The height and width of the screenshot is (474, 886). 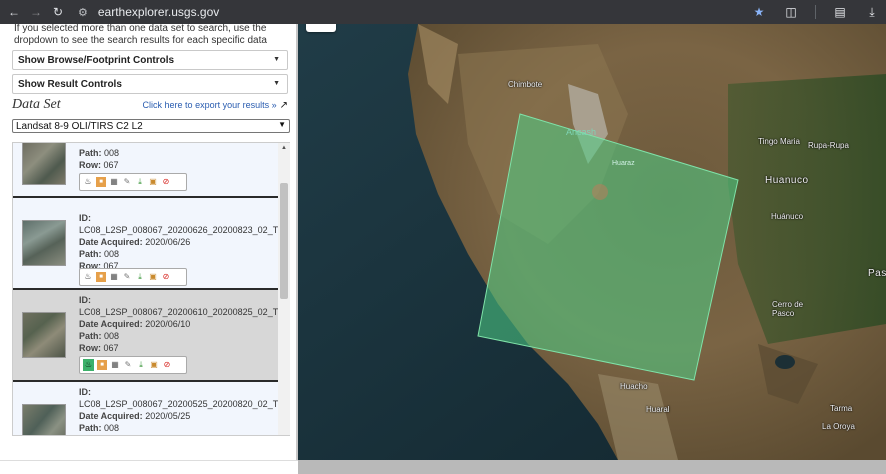 What do you see at coordinates (828, 145) in the screenshot?
I see `place-label-rupa-rupa: Rupa-Rupa` at bounding box center [828, 145].